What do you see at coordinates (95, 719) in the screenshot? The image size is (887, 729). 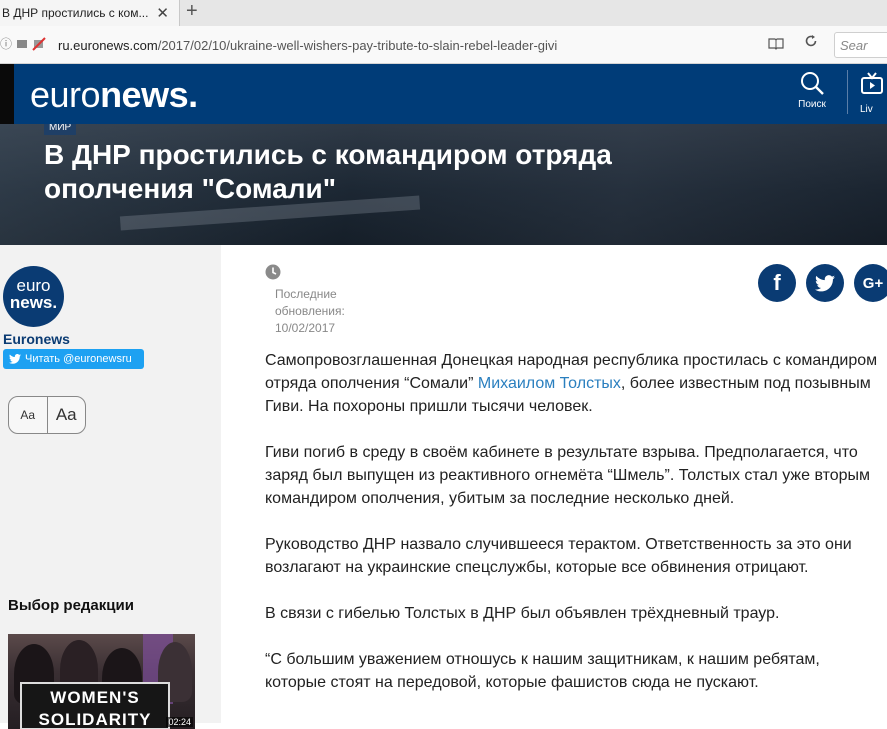 I see `thumb-sign-line2: SOLIDARITY` at bounding box center [95, 719].